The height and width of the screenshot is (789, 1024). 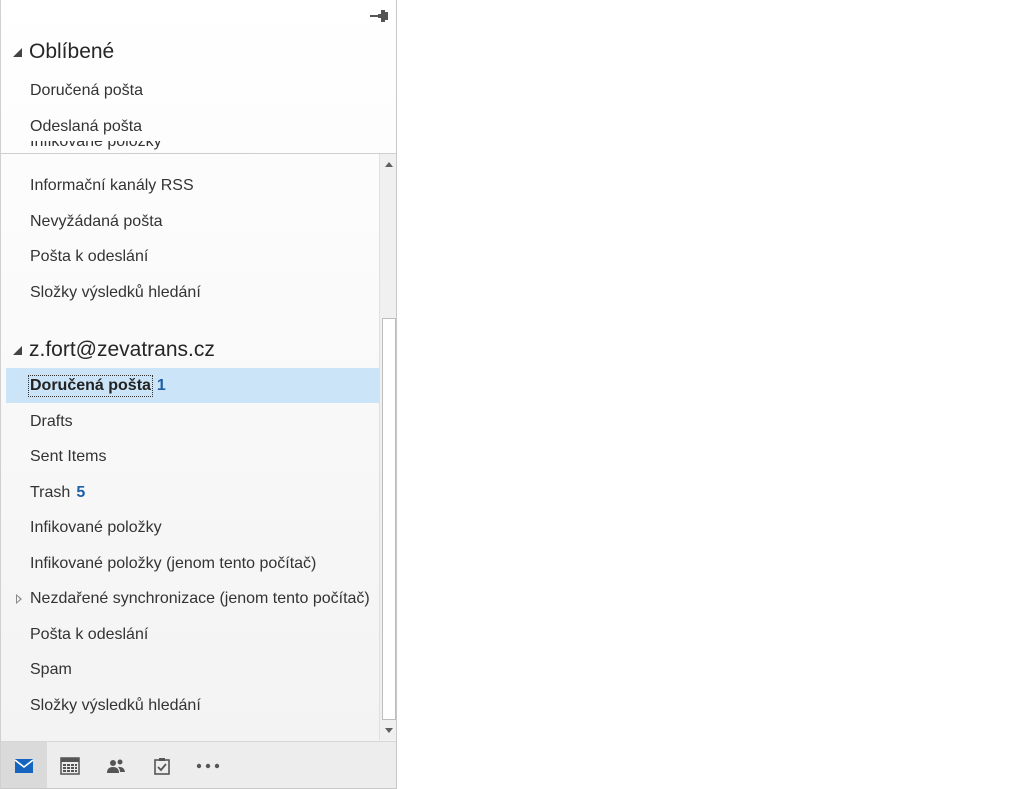 What do you see at coordinates (190, 52) in the screenshot?
I see `favorites-header: Oblíbené` at bounding box center [190, 52].